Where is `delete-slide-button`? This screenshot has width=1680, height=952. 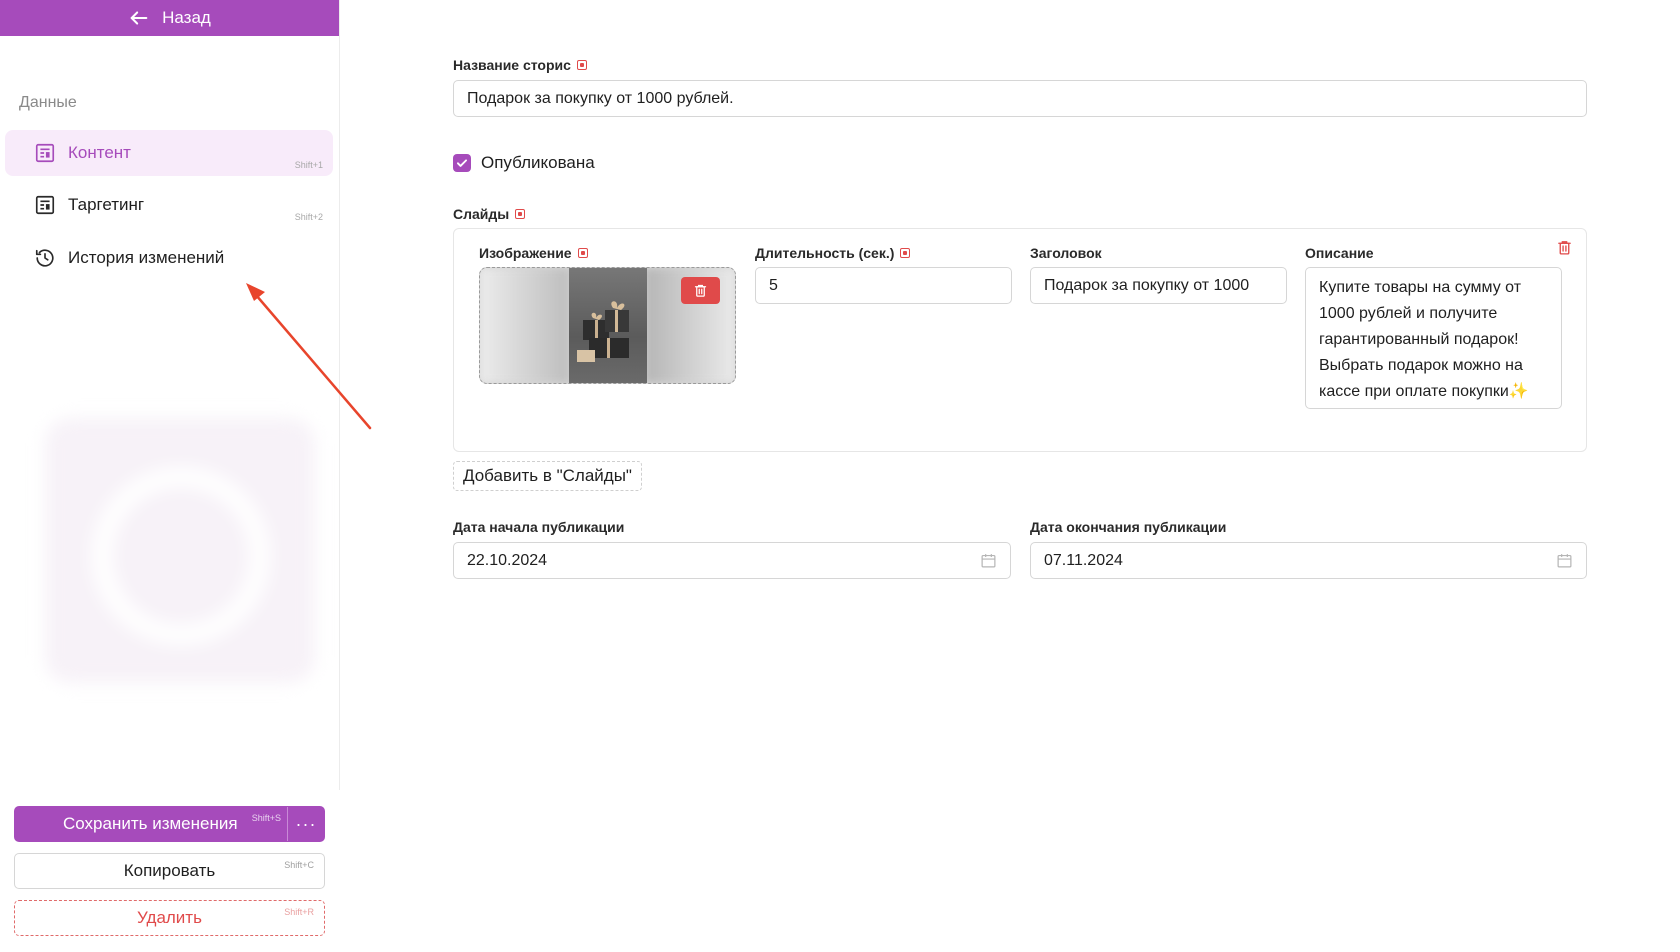 delete-slide-button is located at coordinates (1564, 250).